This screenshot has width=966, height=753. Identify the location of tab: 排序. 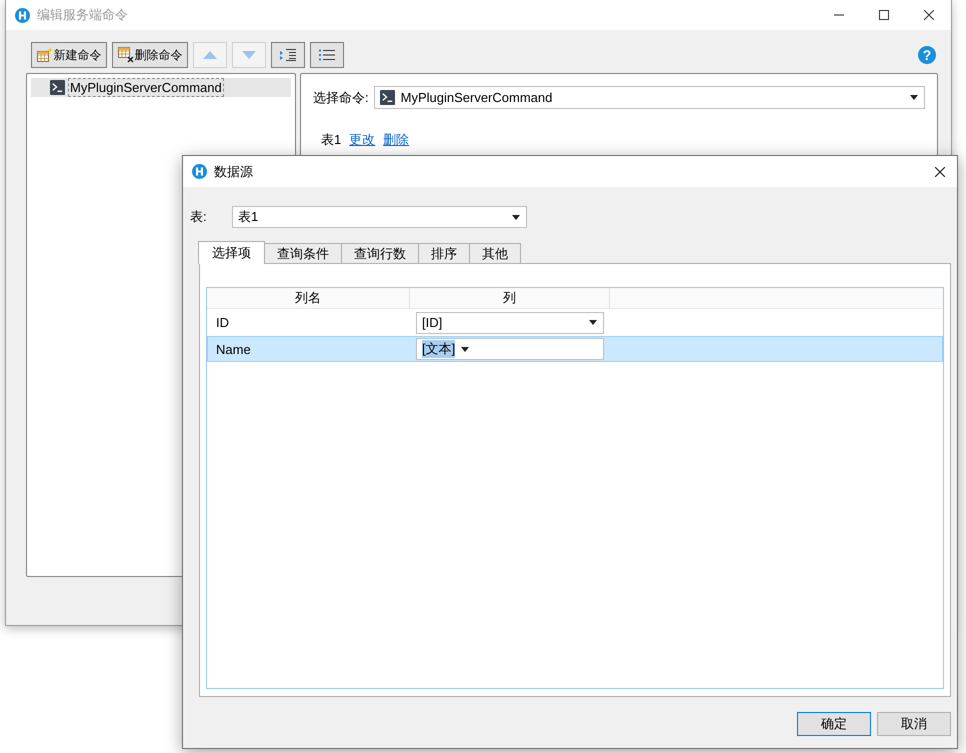
(444, 253).